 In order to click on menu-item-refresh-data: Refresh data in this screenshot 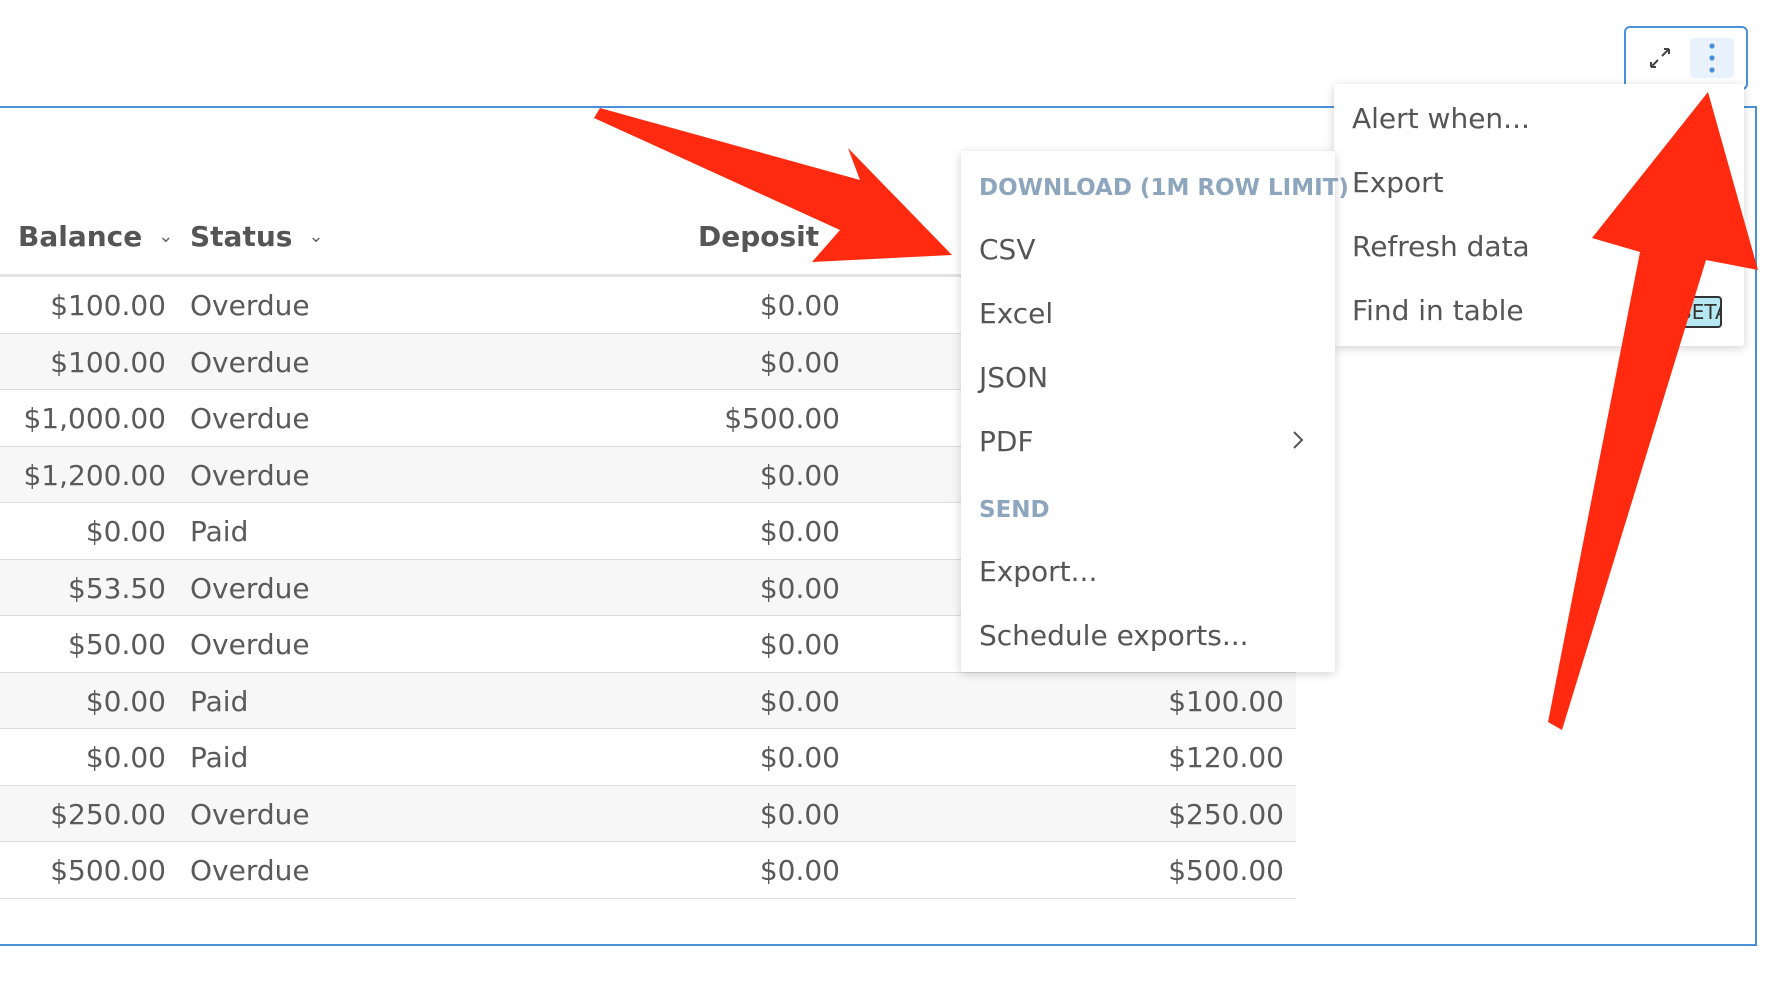, I will do `click(1441, 246)`.